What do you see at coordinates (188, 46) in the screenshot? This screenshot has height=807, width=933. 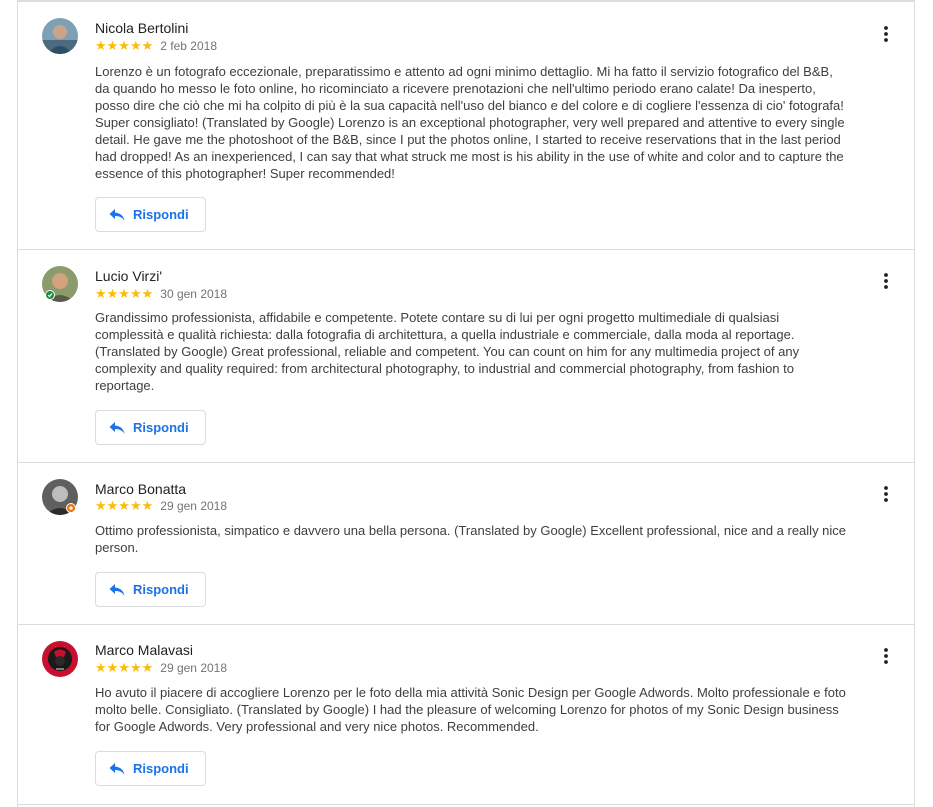 I see `review-date: 2 feb 2018` at bounding box center [188, 46].